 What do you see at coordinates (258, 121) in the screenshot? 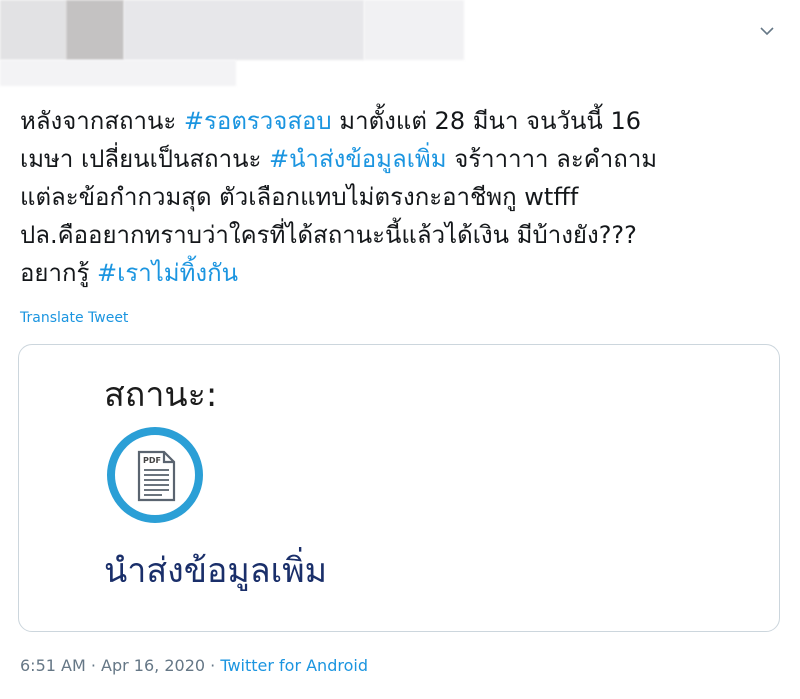
I see `hashtag-link: #รอตรวจสอบ` at bounding box center [258, 121].